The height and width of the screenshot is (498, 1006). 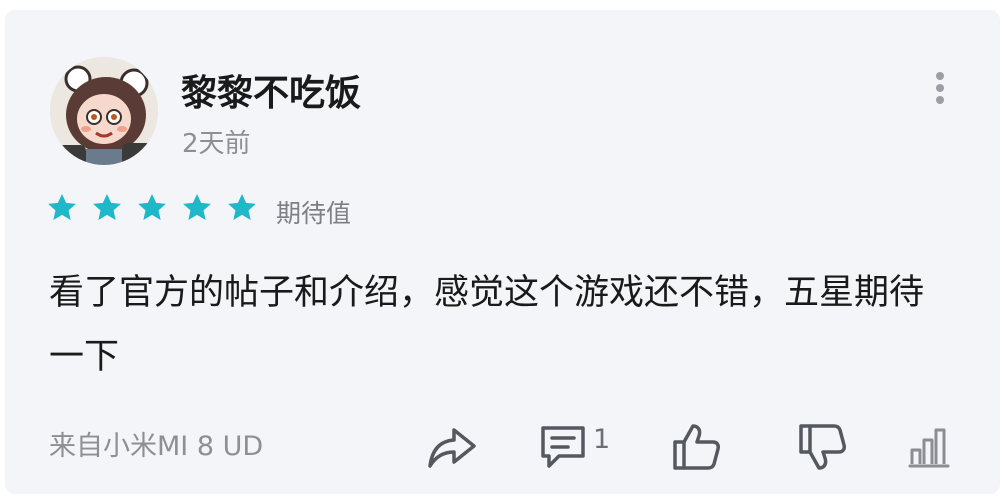 I want to click on device-info: 来自小米MI 8 UD, so click(x=156, y=446).